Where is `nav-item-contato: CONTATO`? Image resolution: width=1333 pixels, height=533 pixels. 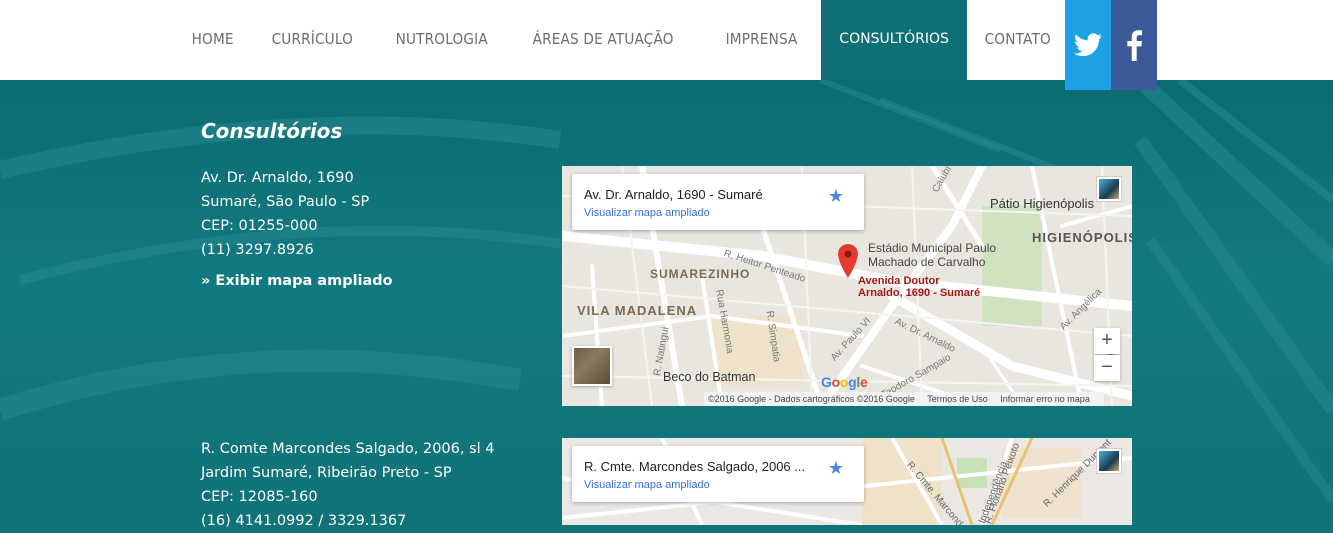
nav-item-contato: CONTATO is located at coordinates (1018, 40).